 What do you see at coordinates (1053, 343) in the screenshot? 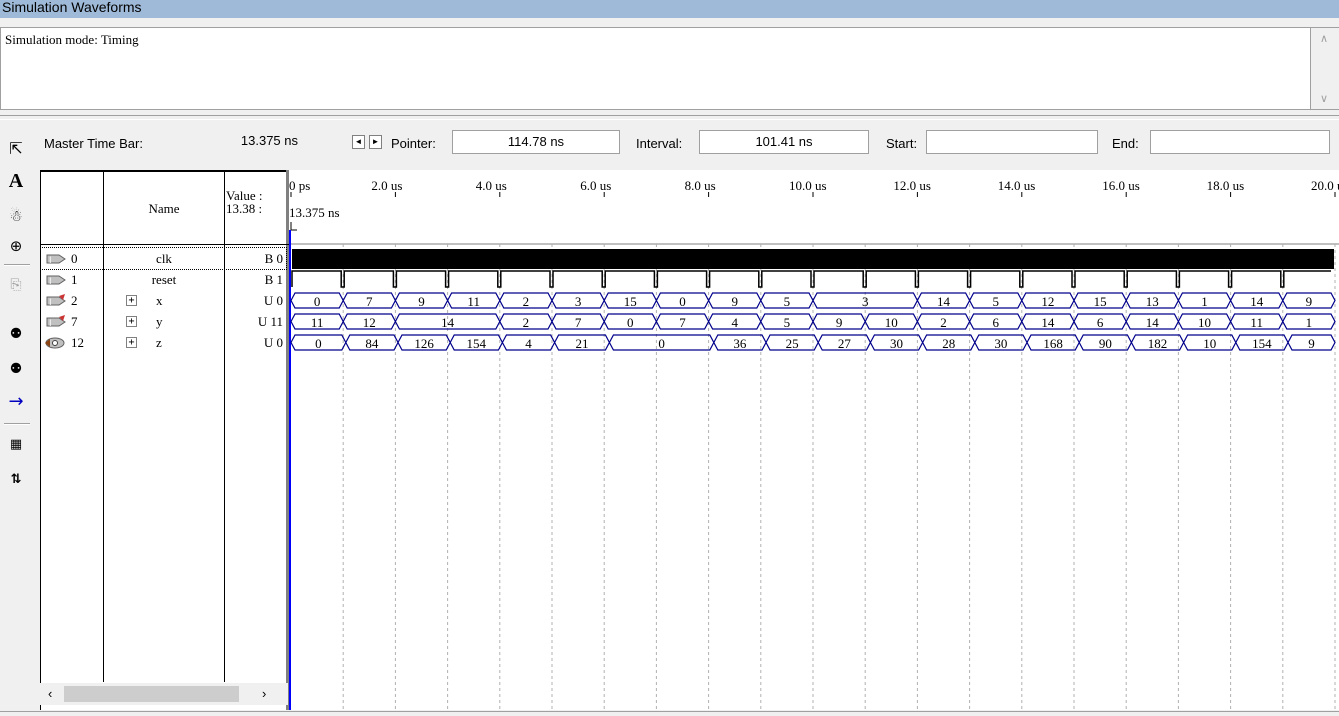
I see `z-bus-segment-value: 168` at bounding box center [1053, 343].